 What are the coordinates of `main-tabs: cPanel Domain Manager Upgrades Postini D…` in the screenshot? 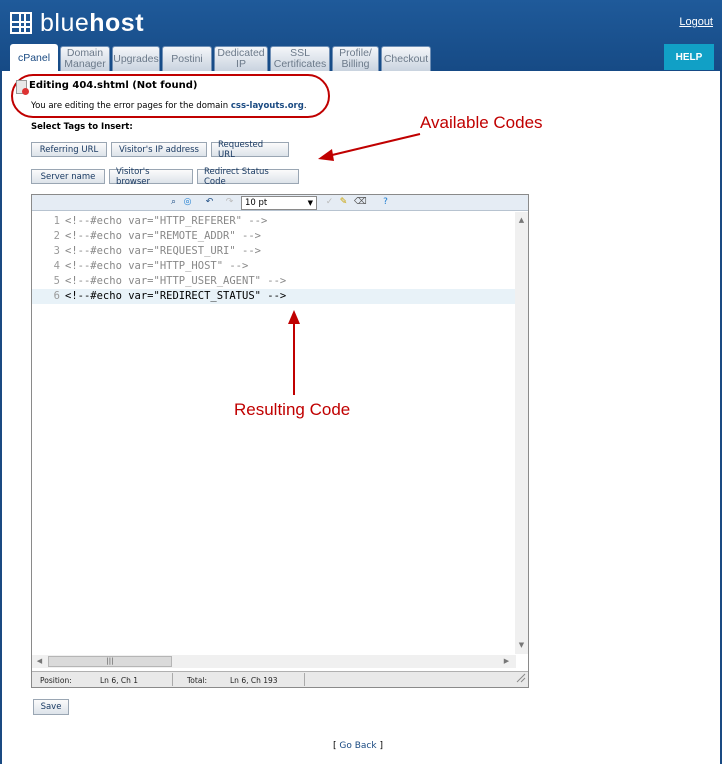 It's located at (221, 57).